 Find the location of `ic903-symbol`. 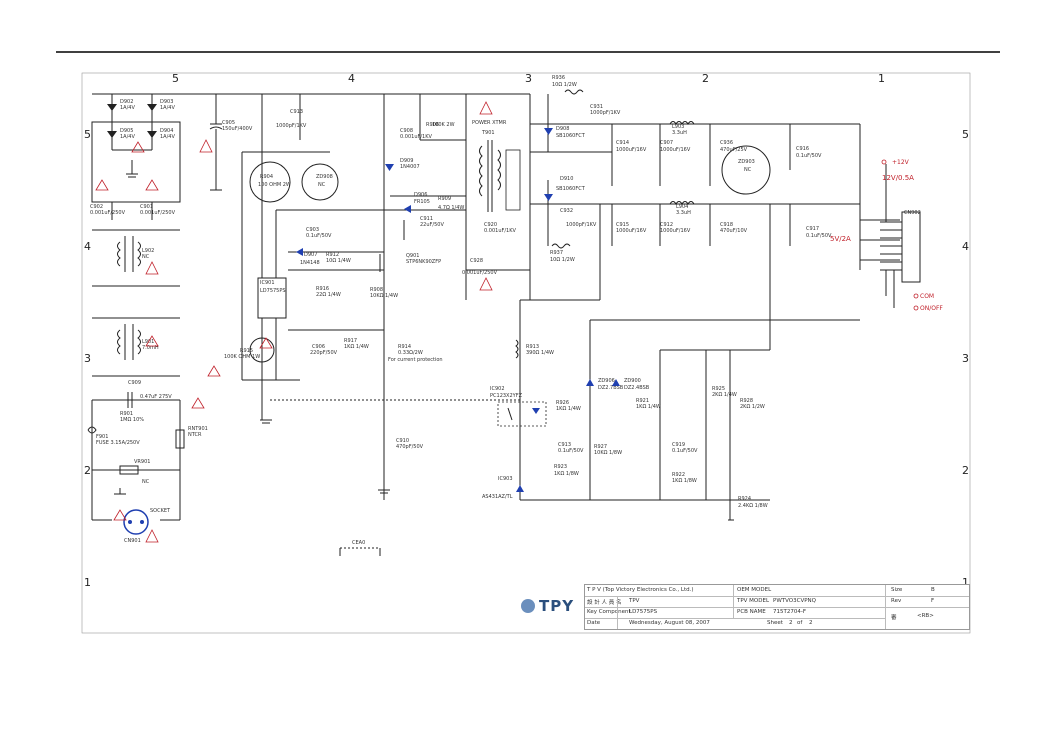

ic903-symbol is located at coordinates (520, 488).